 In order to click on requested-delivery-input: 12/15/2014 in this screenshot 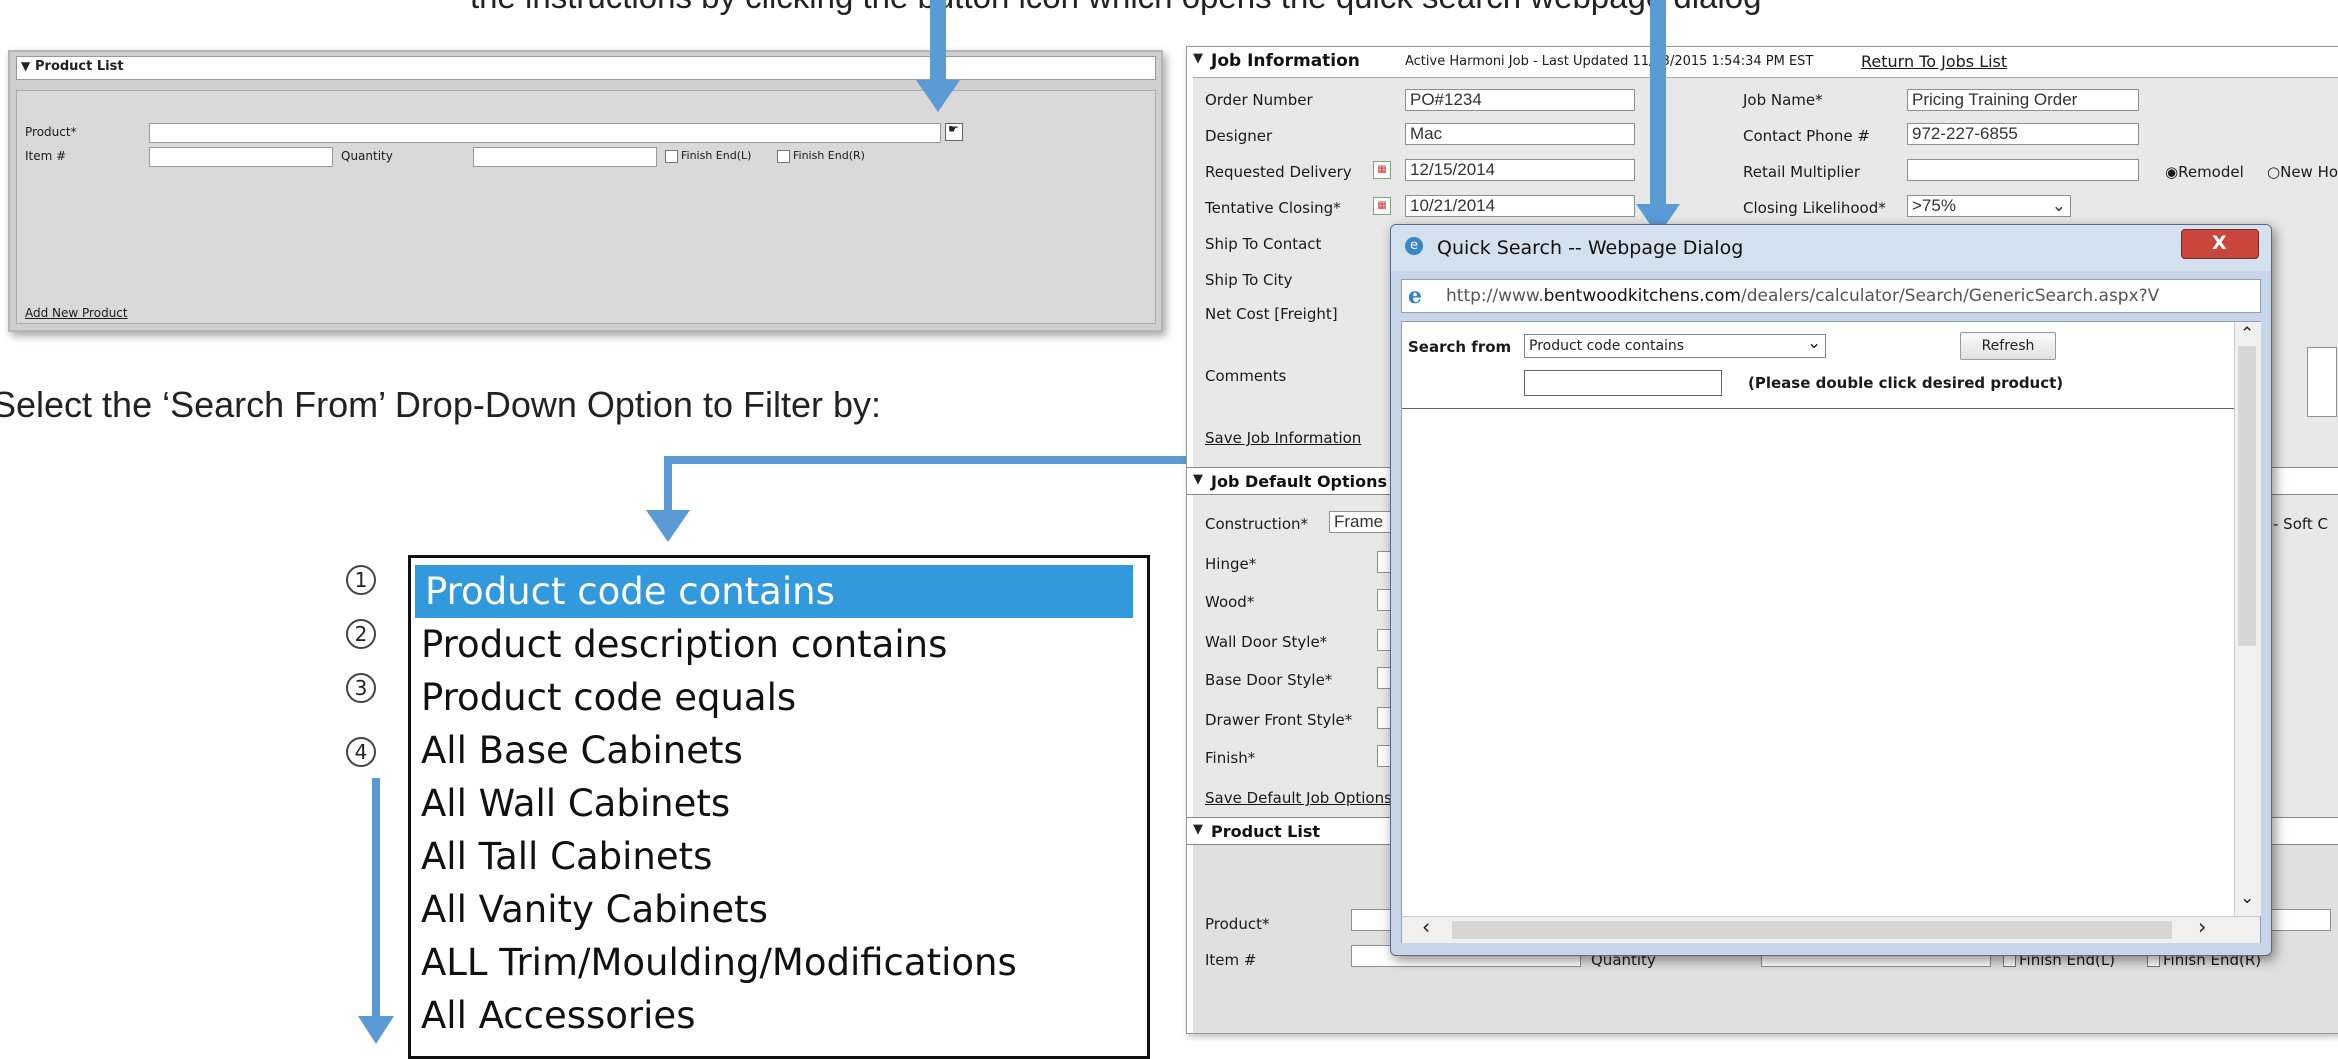, I will do `click(1520, 170)`.